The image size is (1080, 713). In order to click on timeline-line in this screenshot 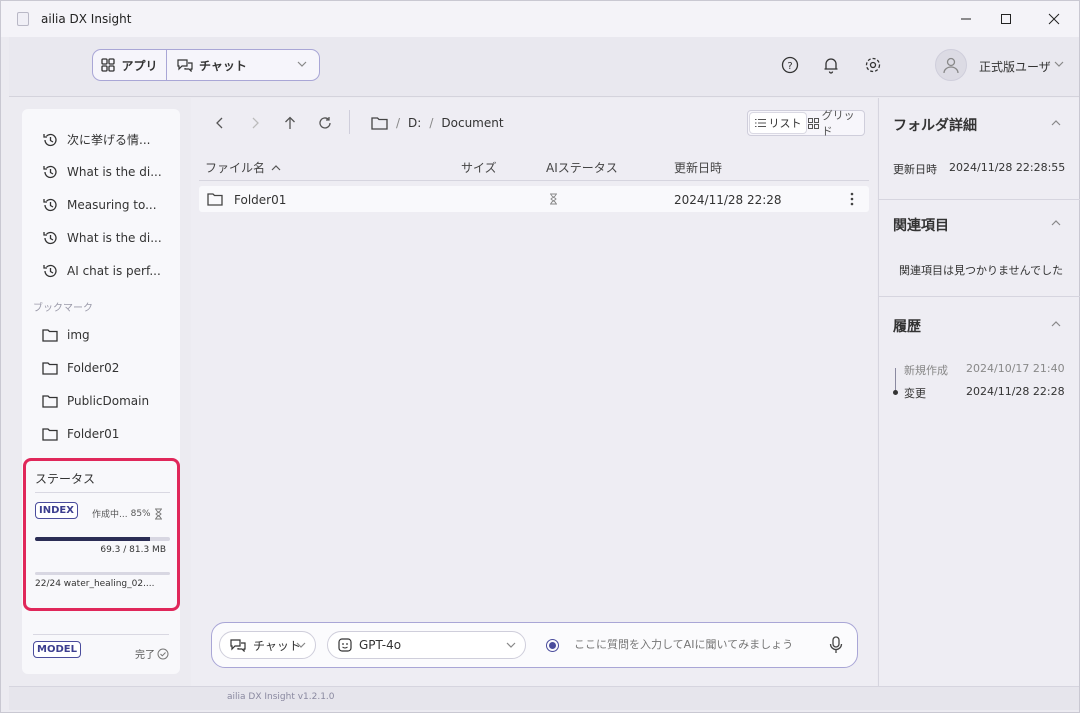, I will do `click(895, 379)`.